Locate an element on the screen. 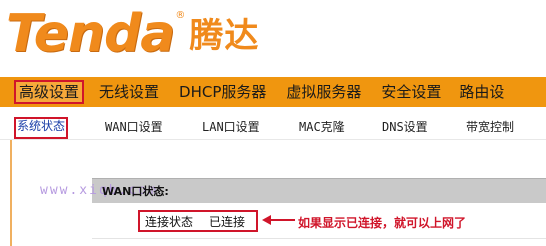 The height and width of the screenshot is (246, 546). content-left-border is located at coordinates (11, 193).